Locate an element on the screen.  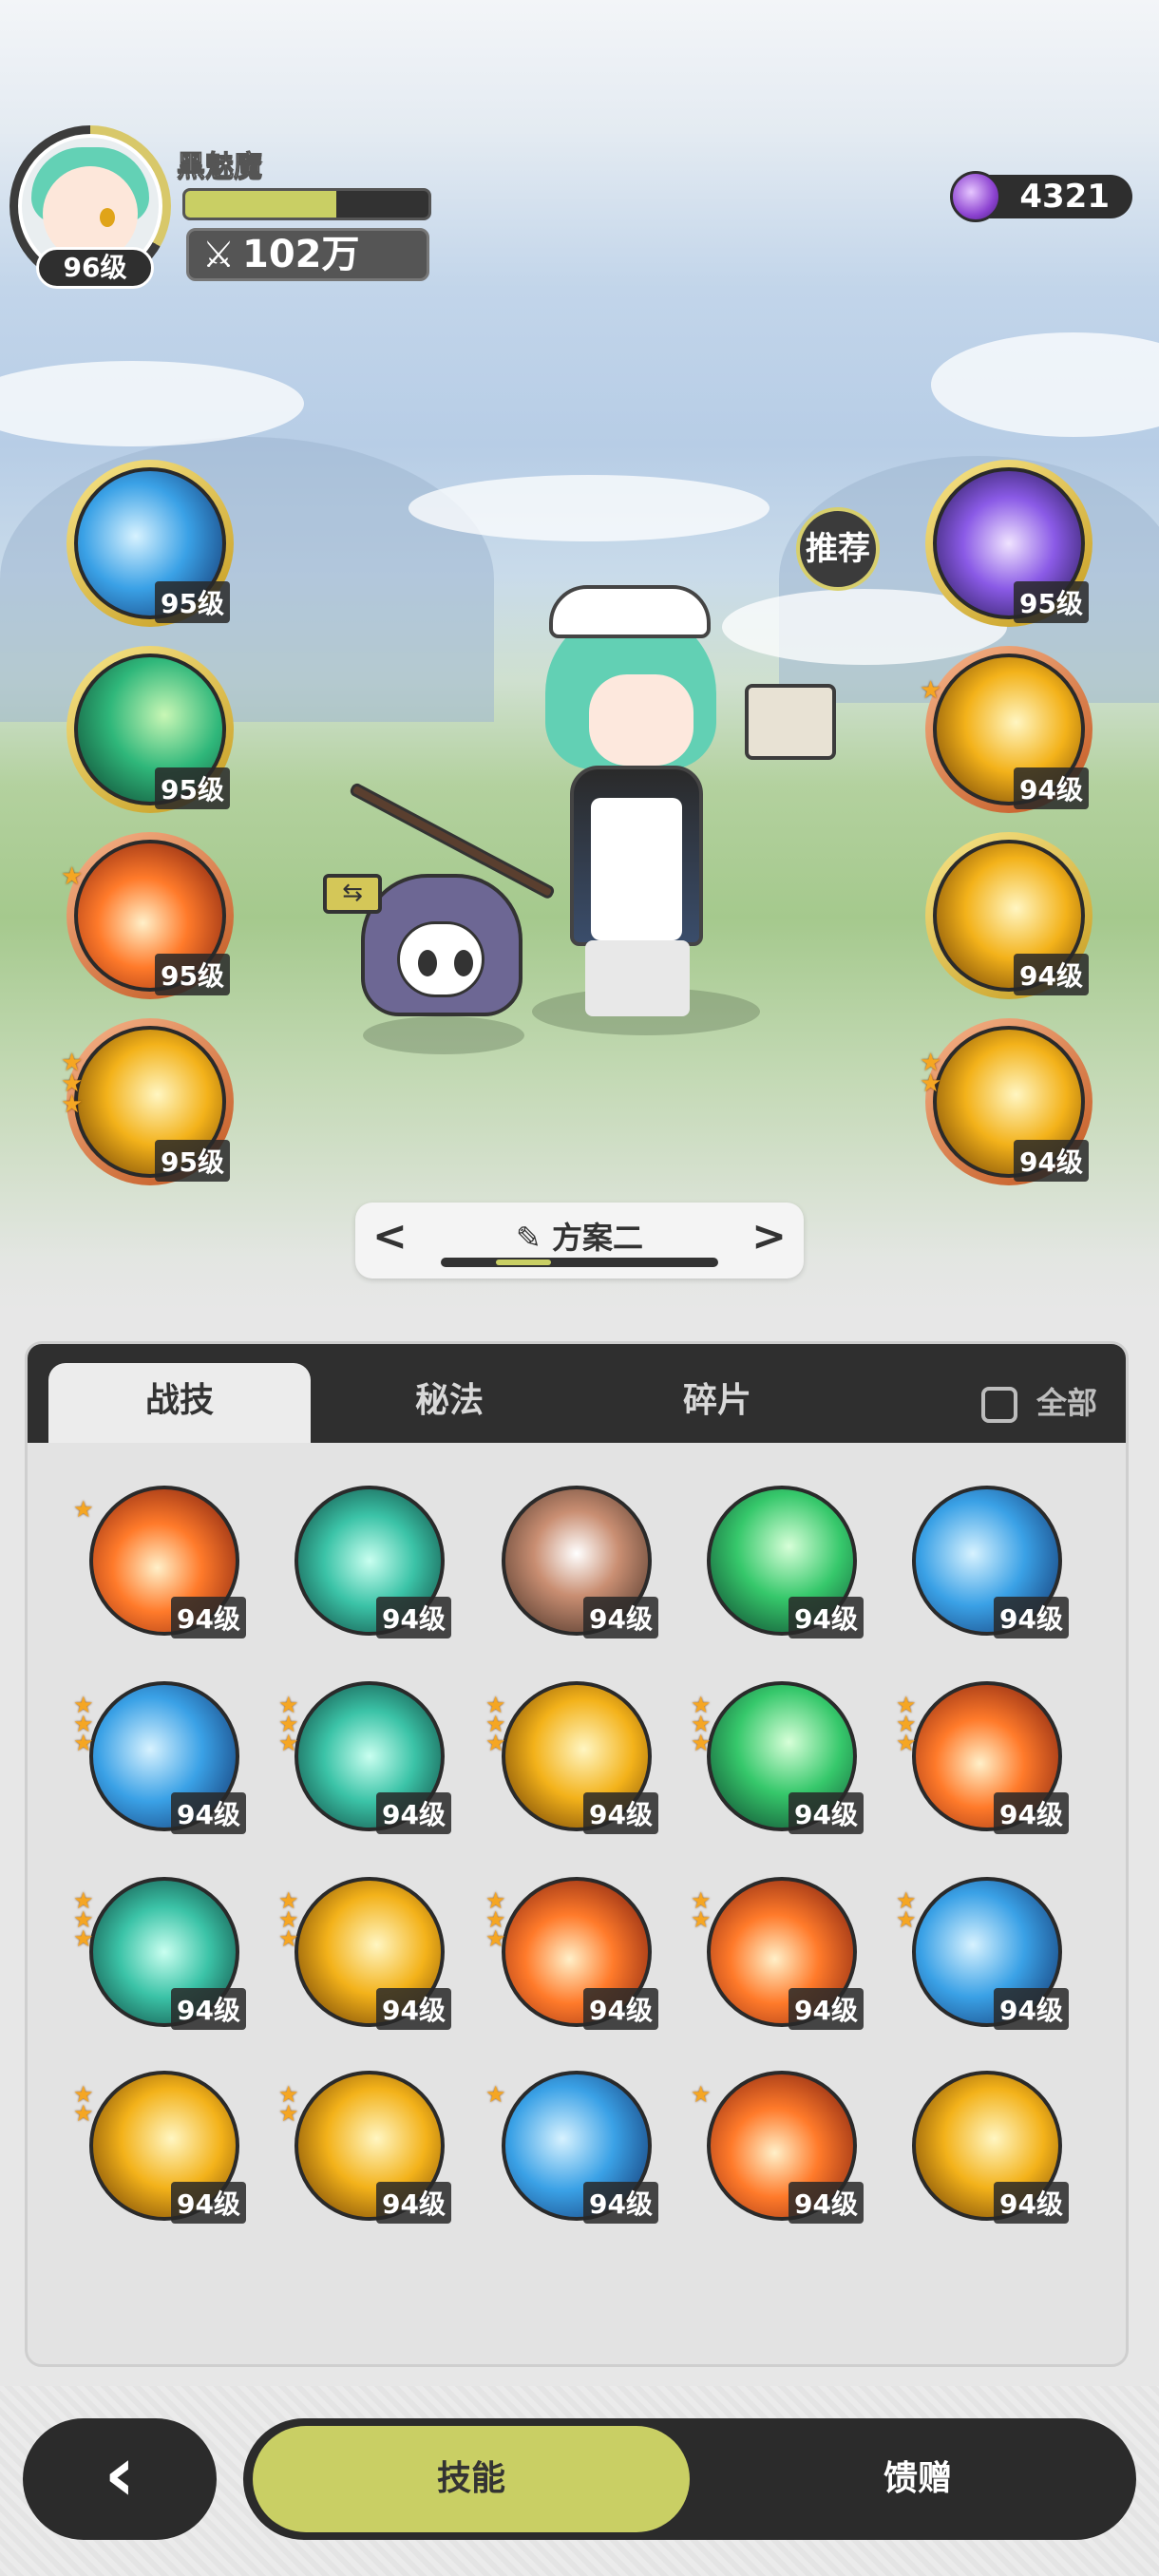
plan-indicator is located at coordinates (579, 1262).